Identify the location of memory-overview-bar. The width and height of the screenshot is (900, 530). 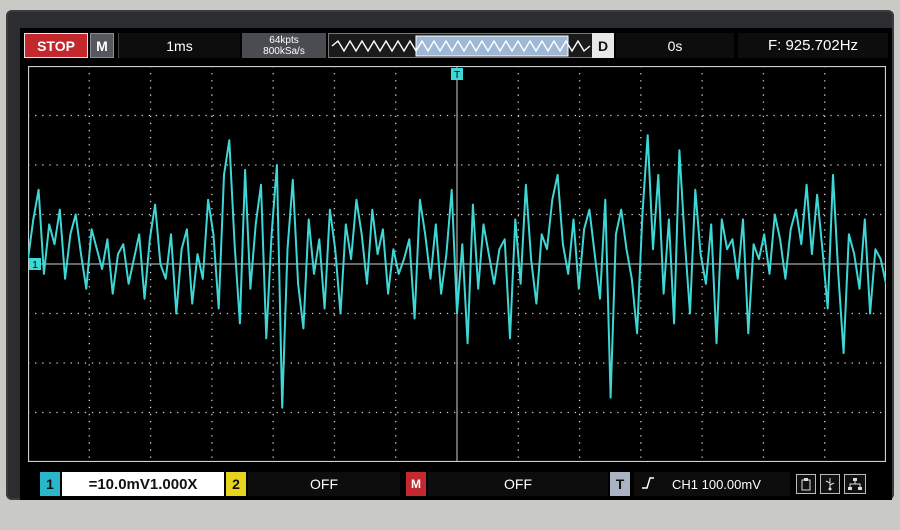
(461, 45).